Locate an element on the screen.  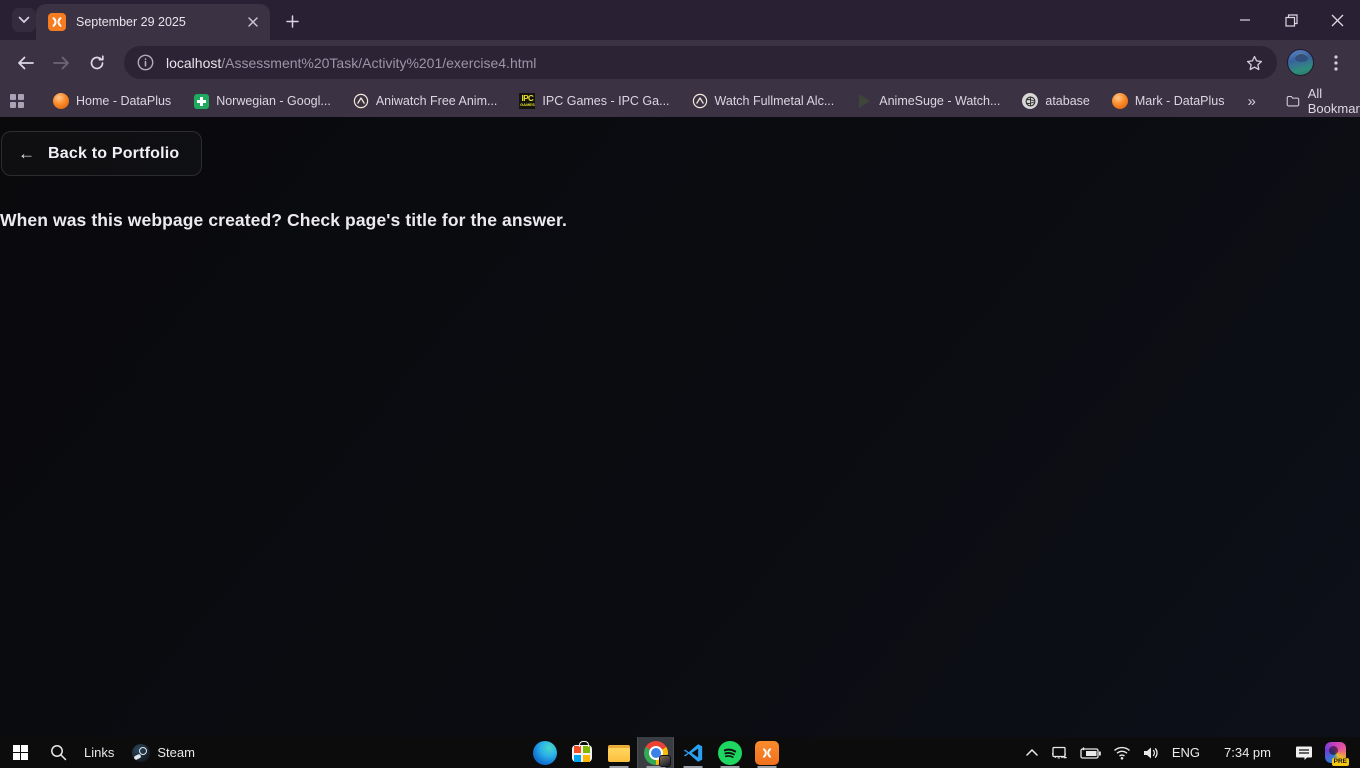
tray-volume is located at coordinates (1151, 752).